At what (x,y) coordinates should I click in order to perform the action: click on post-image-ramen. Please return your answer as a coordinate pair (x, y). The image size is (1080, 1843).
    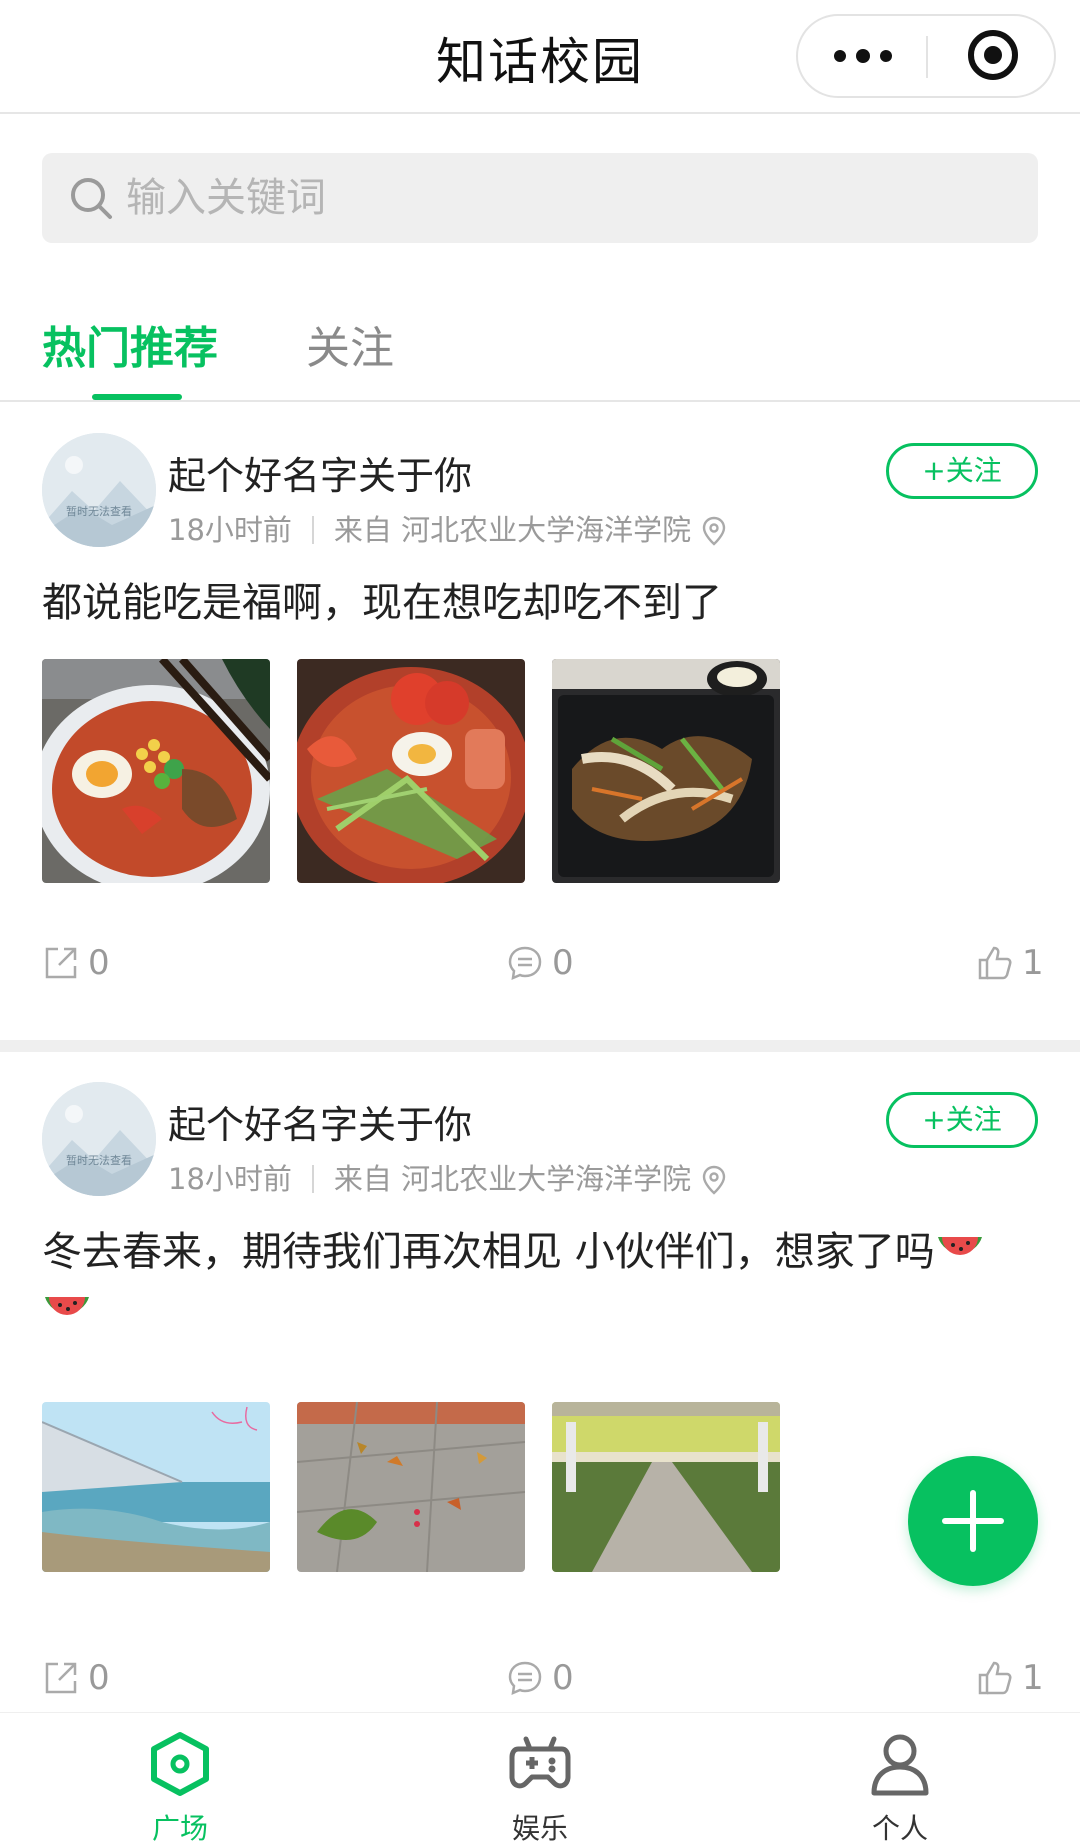
    Looking at the image, I should click on (156, 771).